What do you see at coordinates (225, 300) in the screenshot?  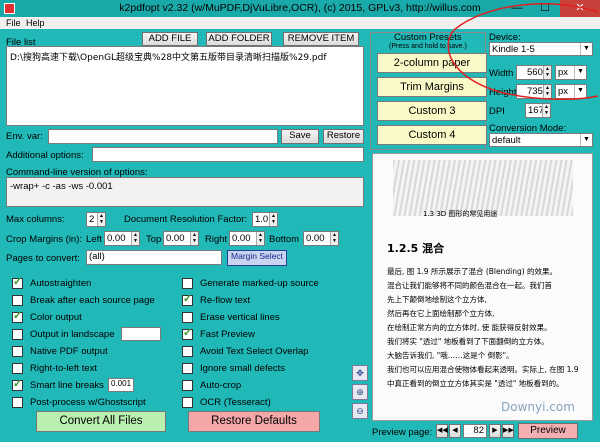 I see `option-label: Re-flow text` at bounding box center [225, 300].